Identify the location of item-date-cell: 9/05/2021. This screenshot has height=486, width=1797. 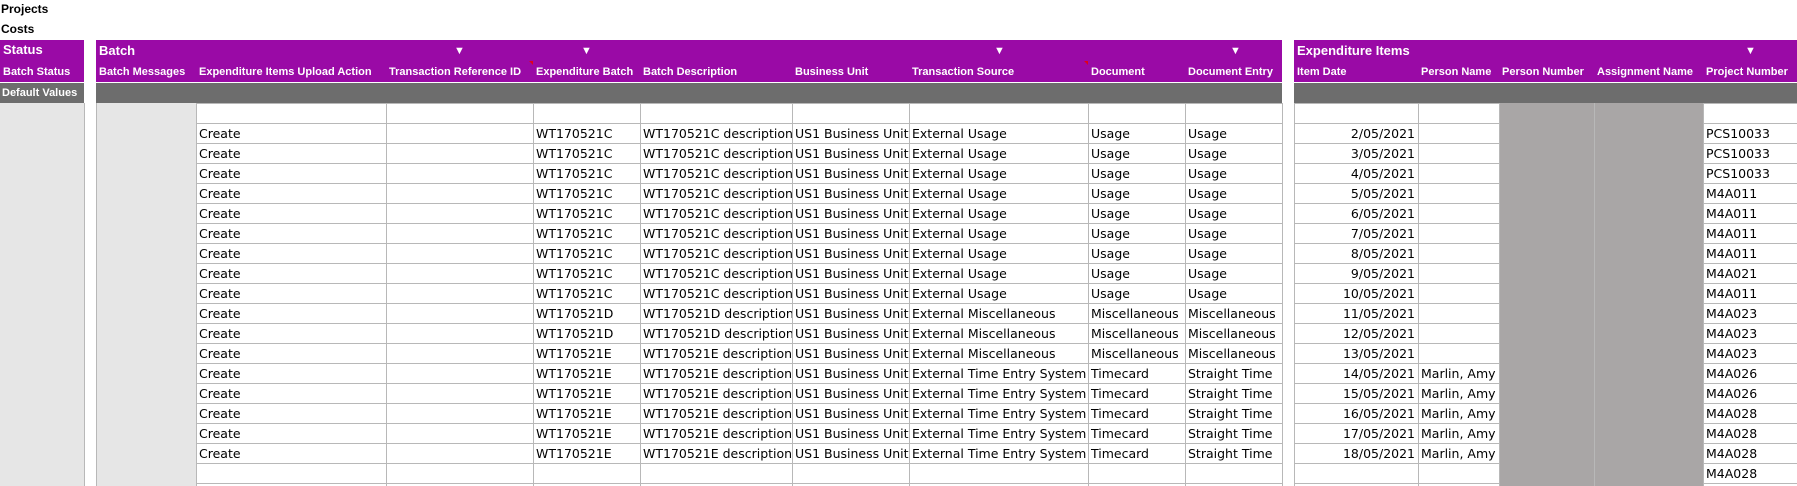
(1356, 274).